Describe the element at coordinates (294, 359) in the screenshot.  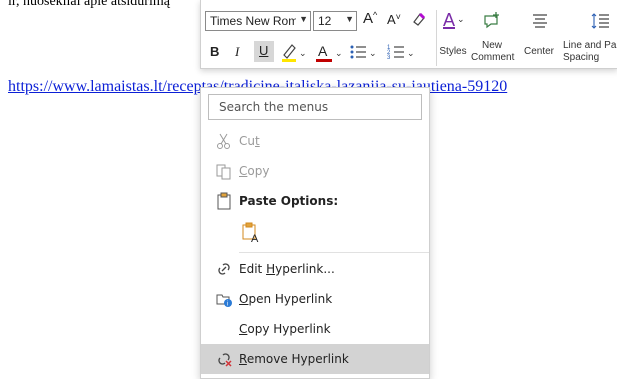
I see `menu-item-label: Remove Hyperlink` at that location.